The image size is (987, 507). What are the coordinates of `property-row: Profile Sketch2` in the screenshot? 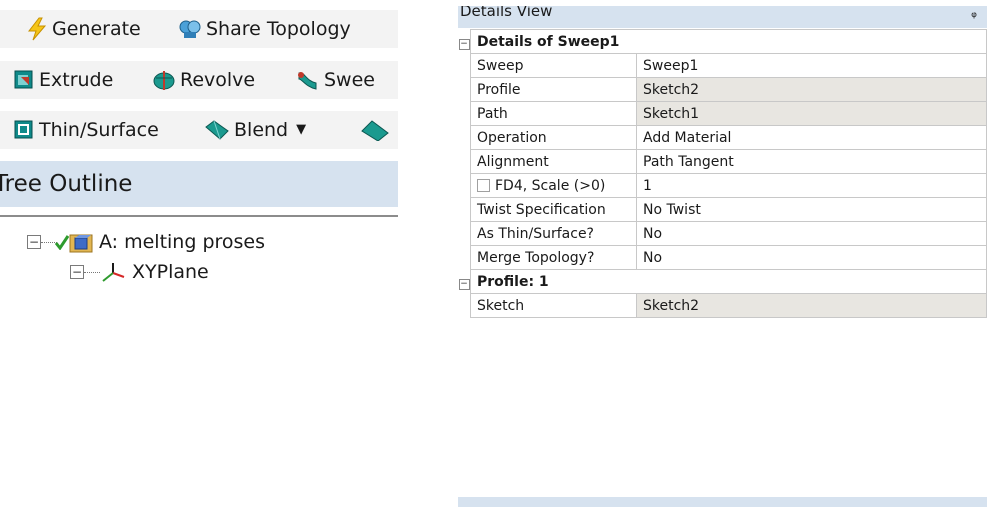 It's located at (722, 89).